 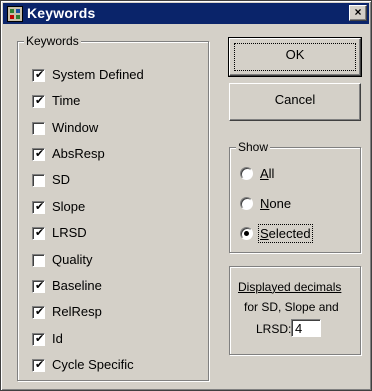 I want to click on checkbox-label: Baseline, so click(x=77, y=285).